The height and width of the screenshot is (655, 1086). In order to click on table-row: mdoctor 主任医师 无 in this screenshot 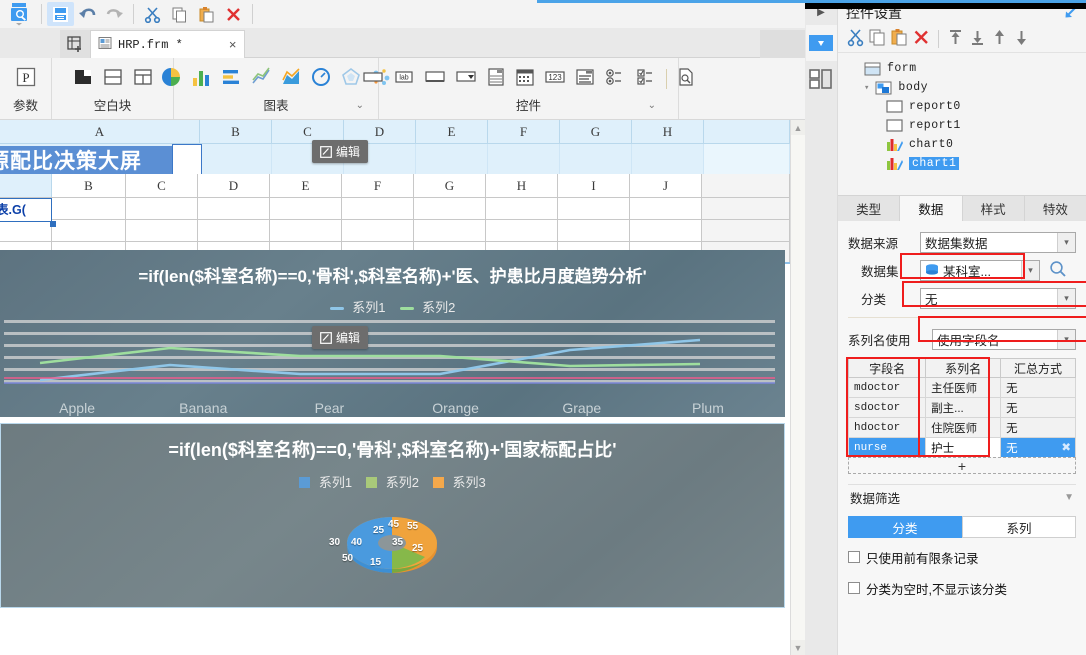, I will do `click(961, 387)`.